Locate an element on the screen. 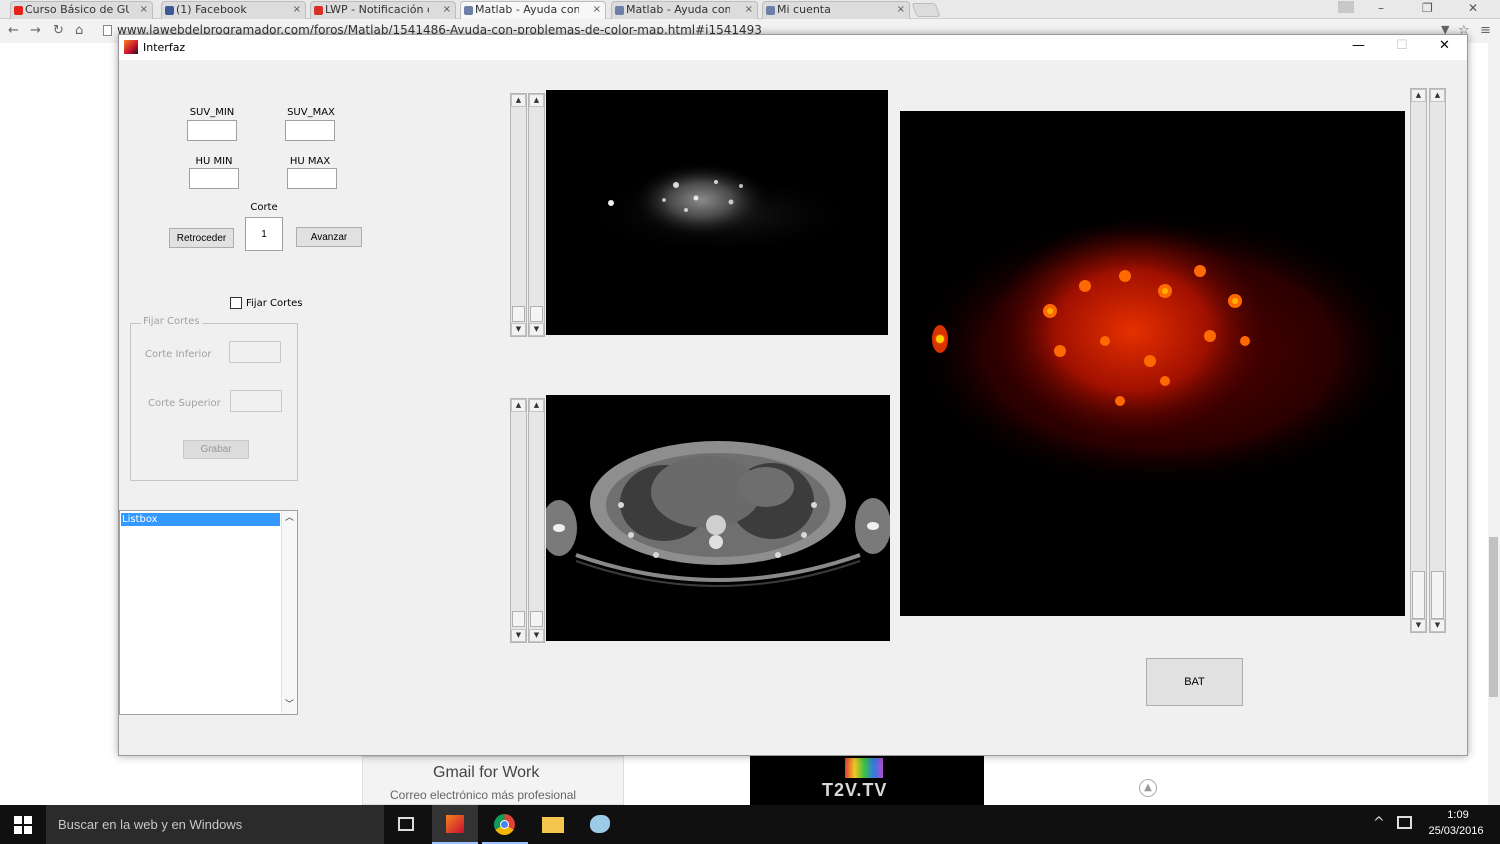 This screenshot has height=844, width=1500. taskbar-search-box: Buscar en la web y en Windows is located at coordinates (215, 824).